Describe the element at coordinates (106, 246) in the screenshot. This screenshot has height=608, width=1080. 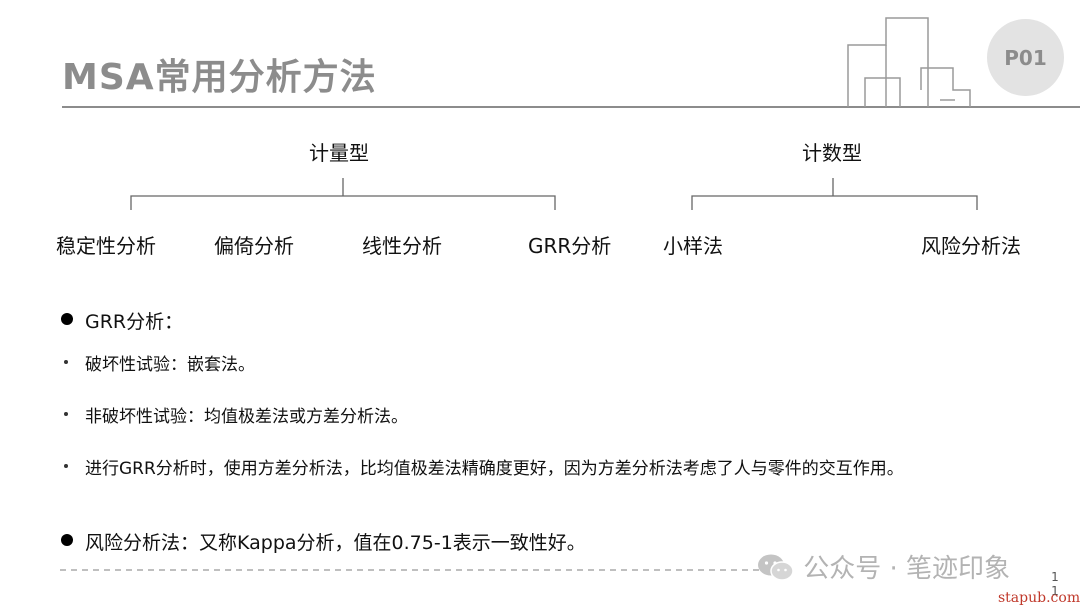
I see `method-stability: 稳定性分析` at that location.